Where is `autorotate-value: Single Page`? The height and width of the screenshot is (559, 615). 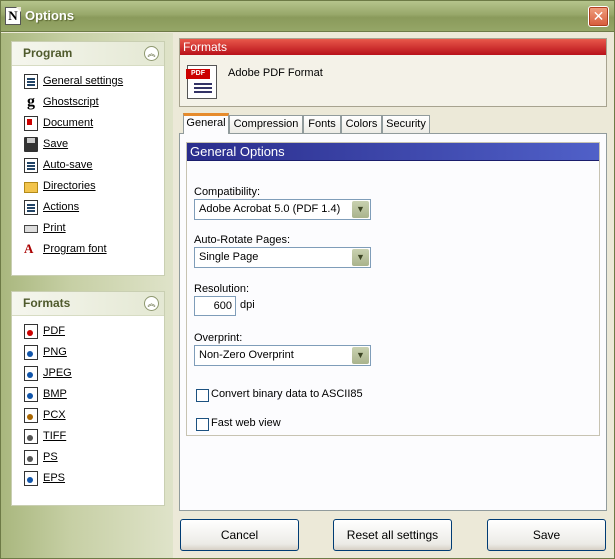 autorotate-value: Single Page is located at coordinates (229, 257).